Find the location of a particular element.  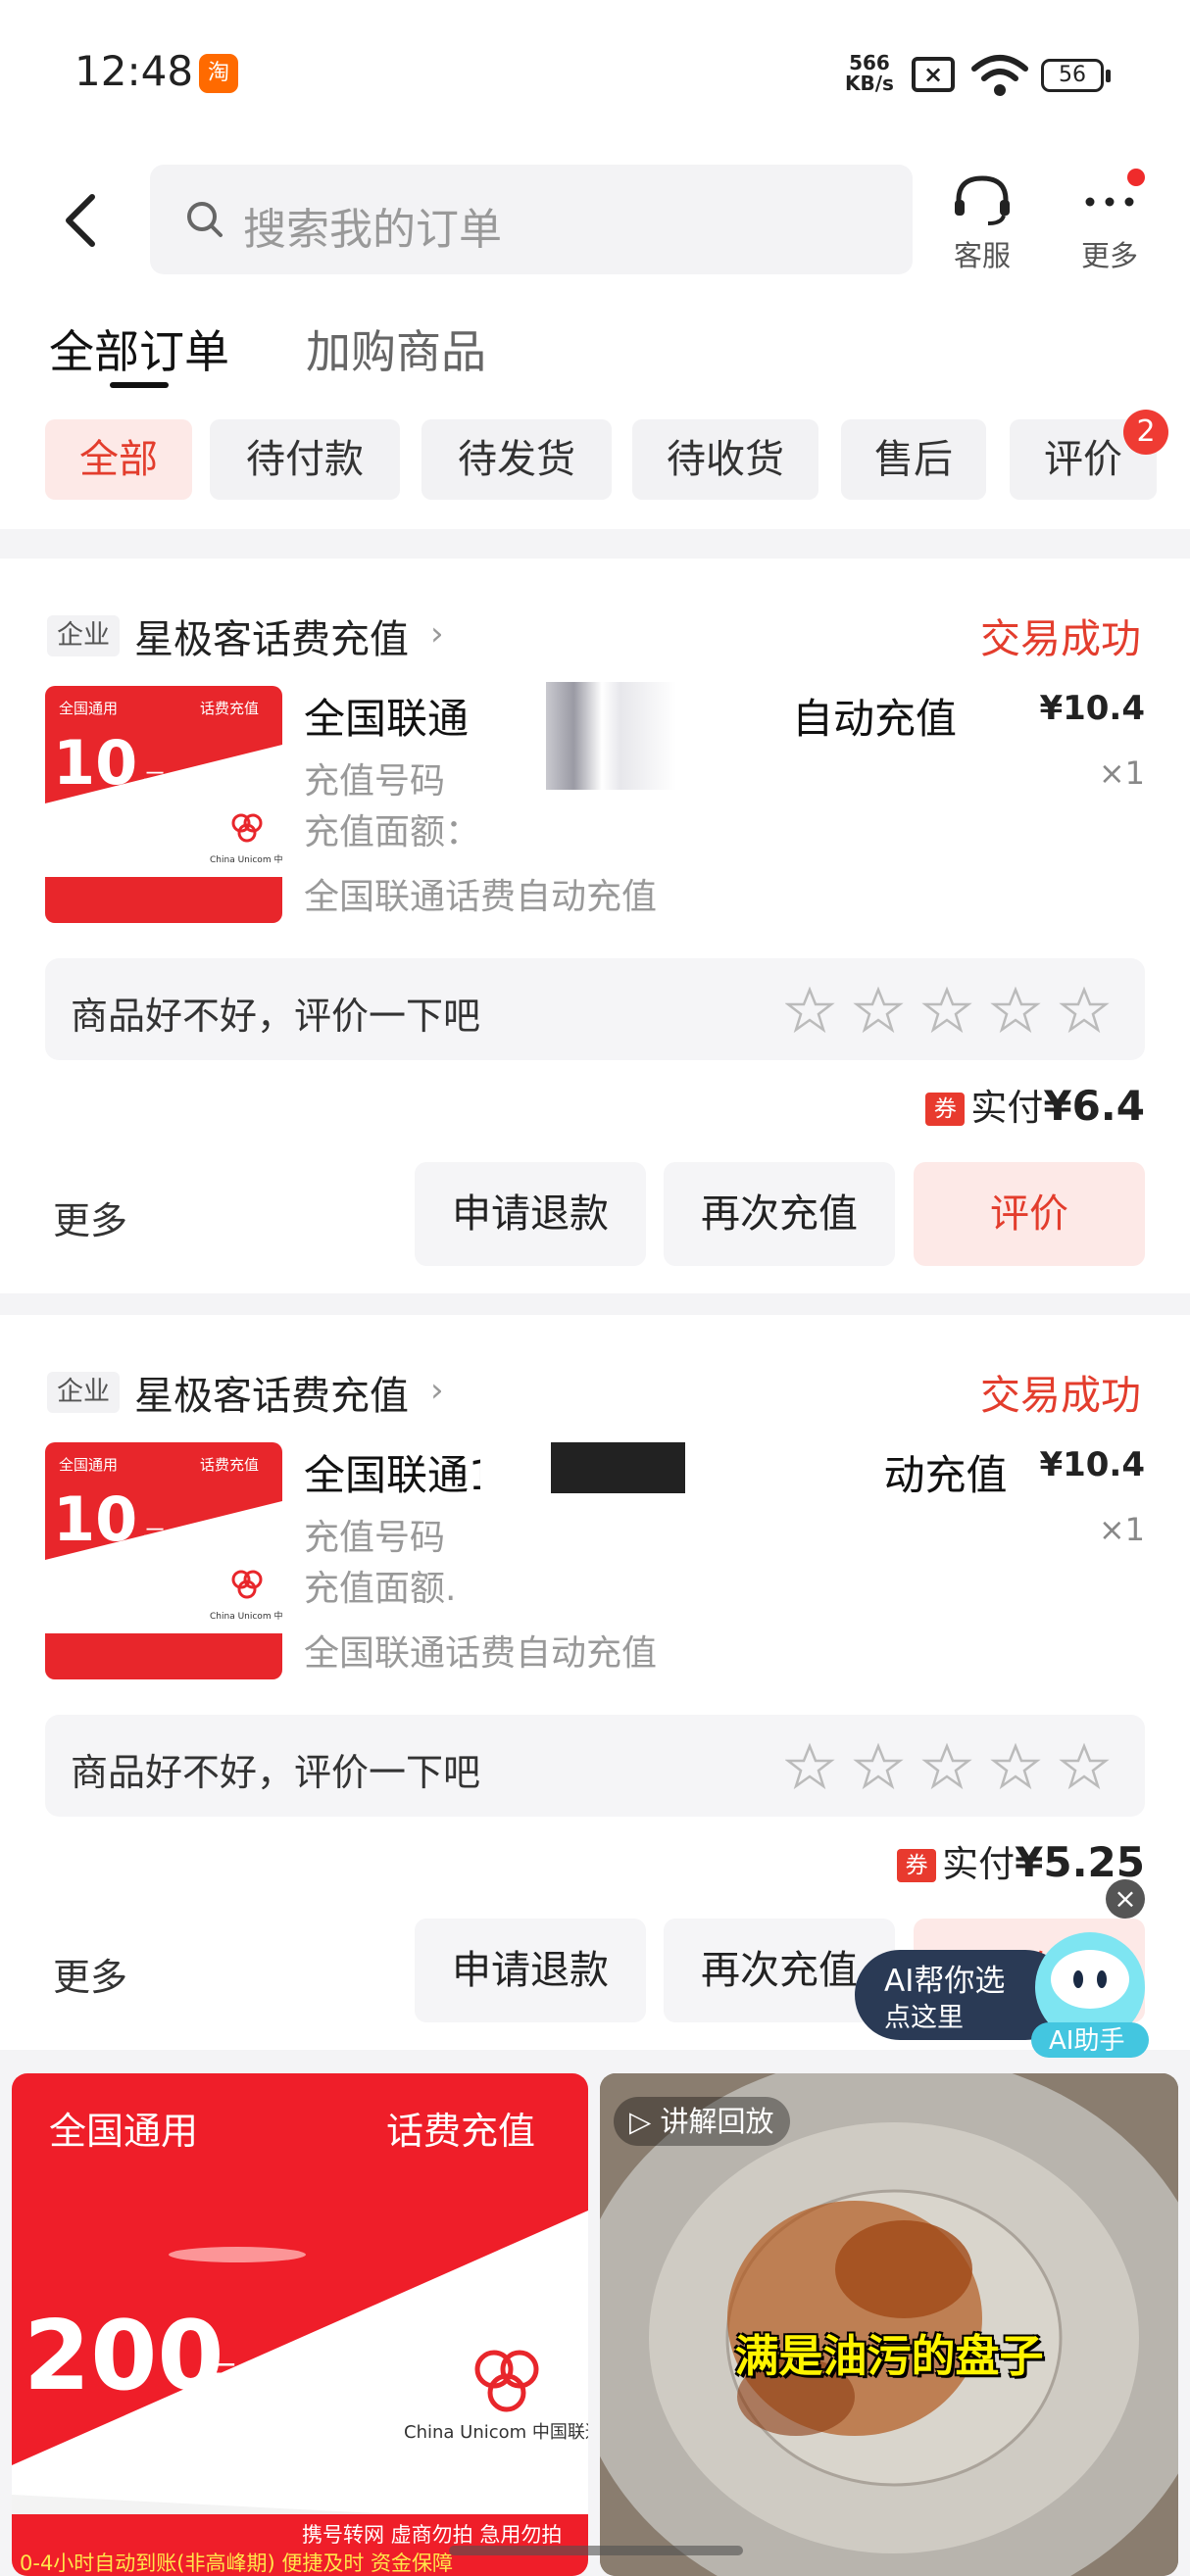

ai-line1: AI帮你选 is located at coordinates (944, 1981).